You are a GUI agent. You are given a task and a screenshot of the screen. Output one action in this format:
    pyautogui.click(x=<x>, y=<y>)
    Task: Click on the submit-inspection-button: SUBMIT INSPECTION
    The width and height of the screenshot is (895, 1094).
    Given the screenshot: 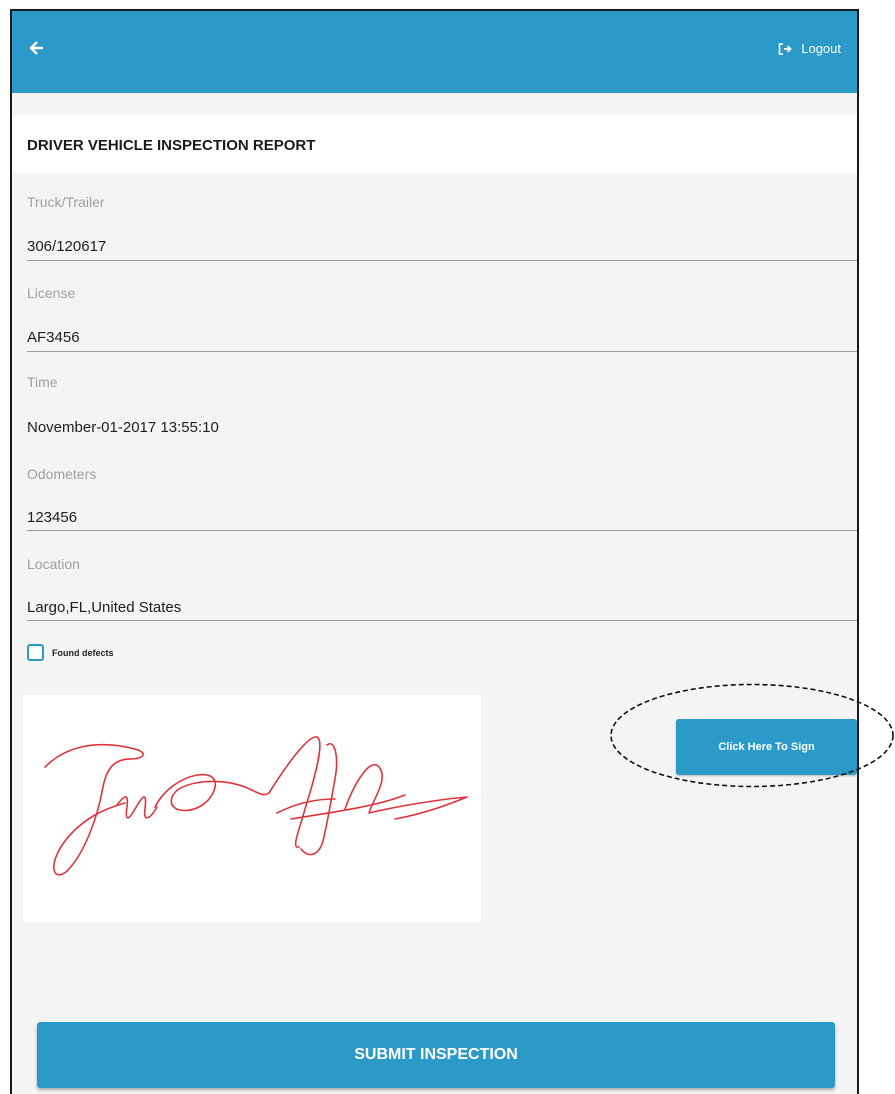 What is the action you would take?
    pyautogui.click(x=436, y=1055)
    